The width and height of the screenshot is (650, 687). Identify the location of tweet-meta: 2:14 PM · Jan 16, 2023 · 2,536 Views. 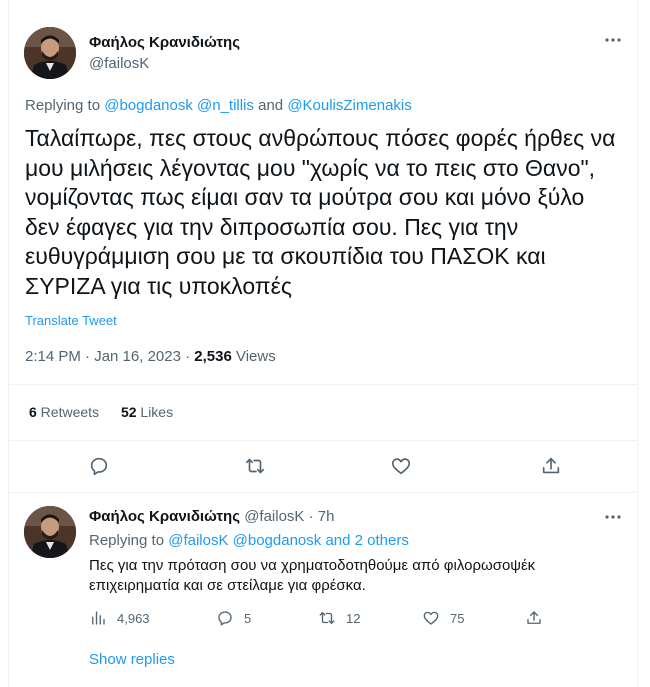
(150, 356).